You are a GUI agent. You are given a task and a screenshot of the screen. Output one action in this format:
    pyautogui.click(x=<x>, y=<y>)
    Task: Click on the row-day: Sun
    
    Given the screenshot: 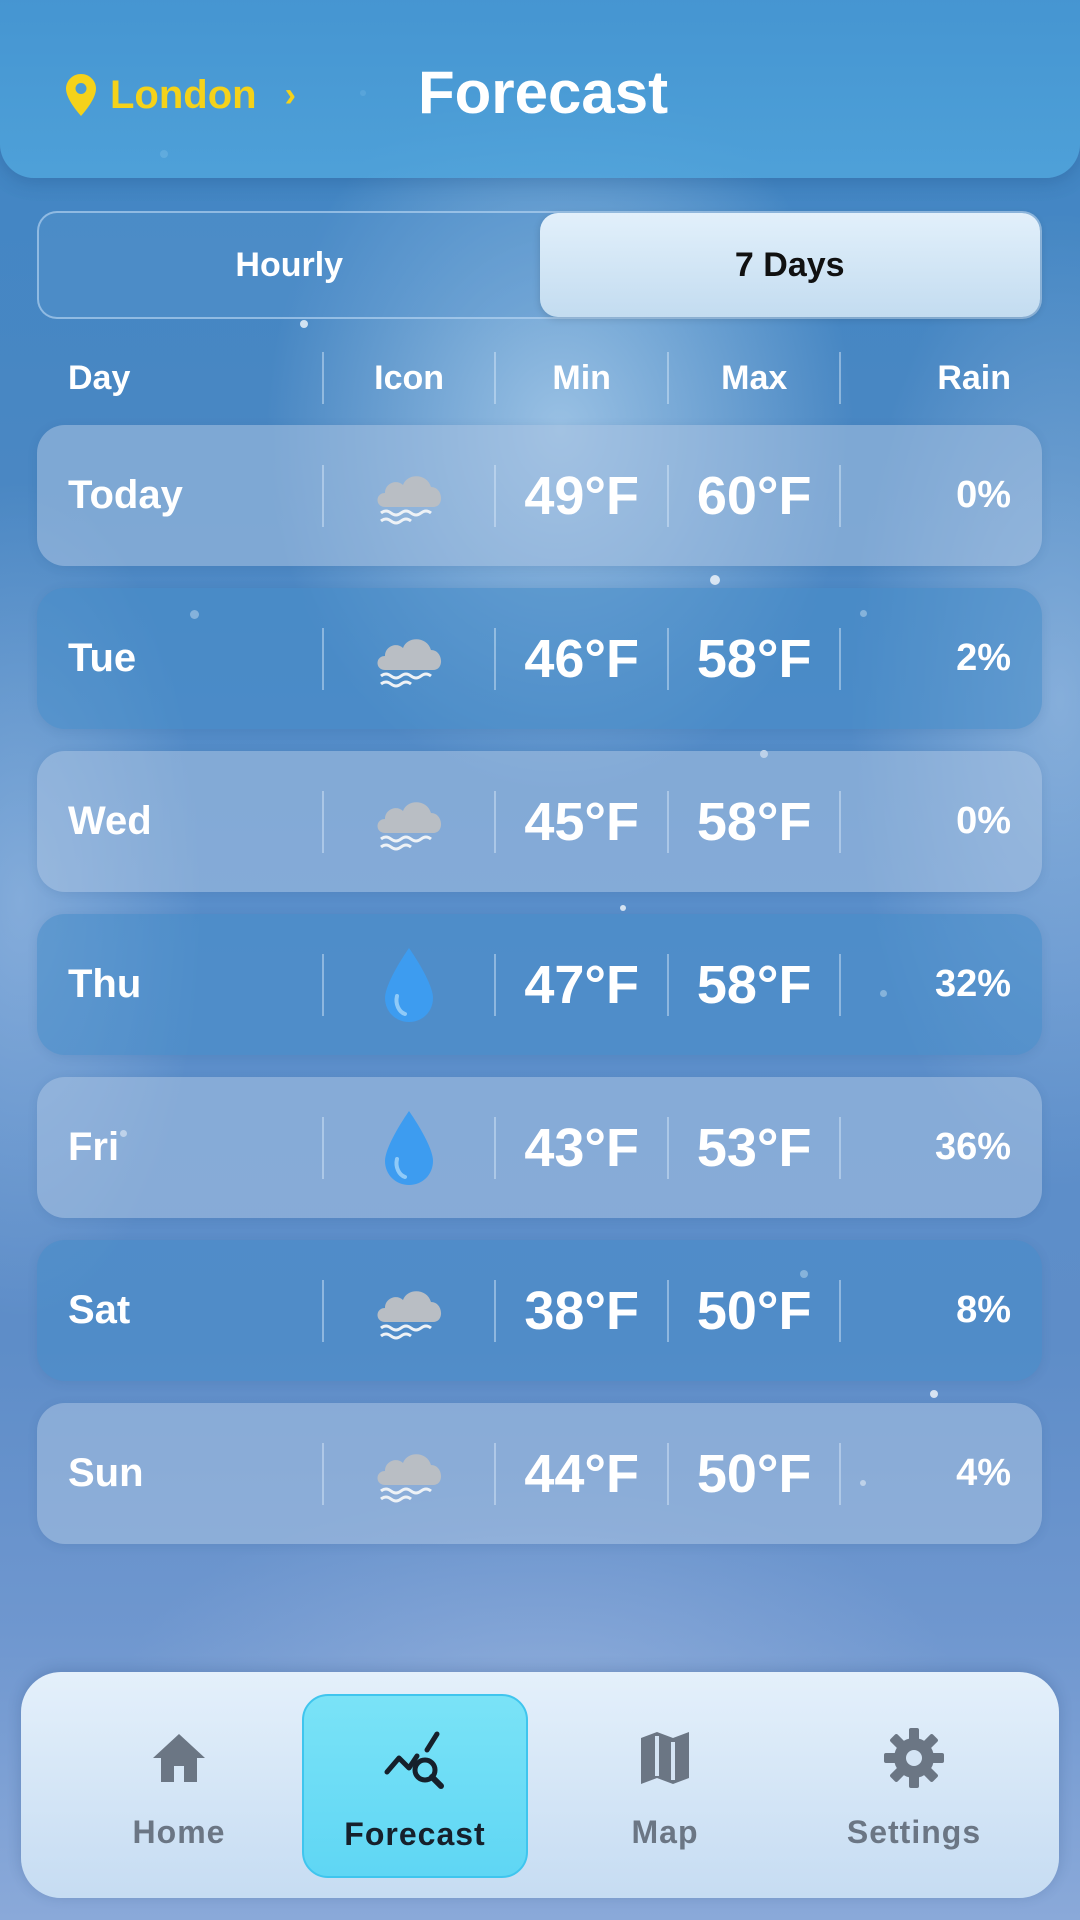 What is the action you would take?
    pyautogui.click(x=106, y=1473)
    